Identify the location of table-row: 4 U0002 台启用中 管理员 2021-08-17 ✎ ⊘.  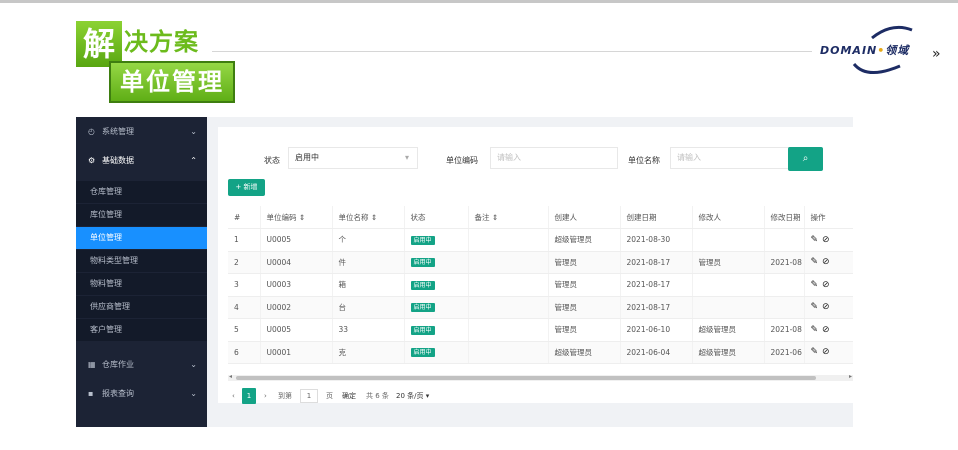
(540, 307).